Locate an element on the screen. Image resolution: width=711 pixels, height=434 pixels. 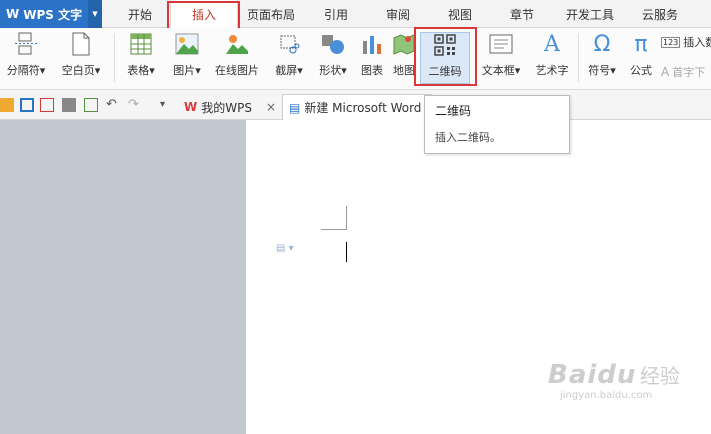
print-preview-icon is located at coordinates (91, 105).